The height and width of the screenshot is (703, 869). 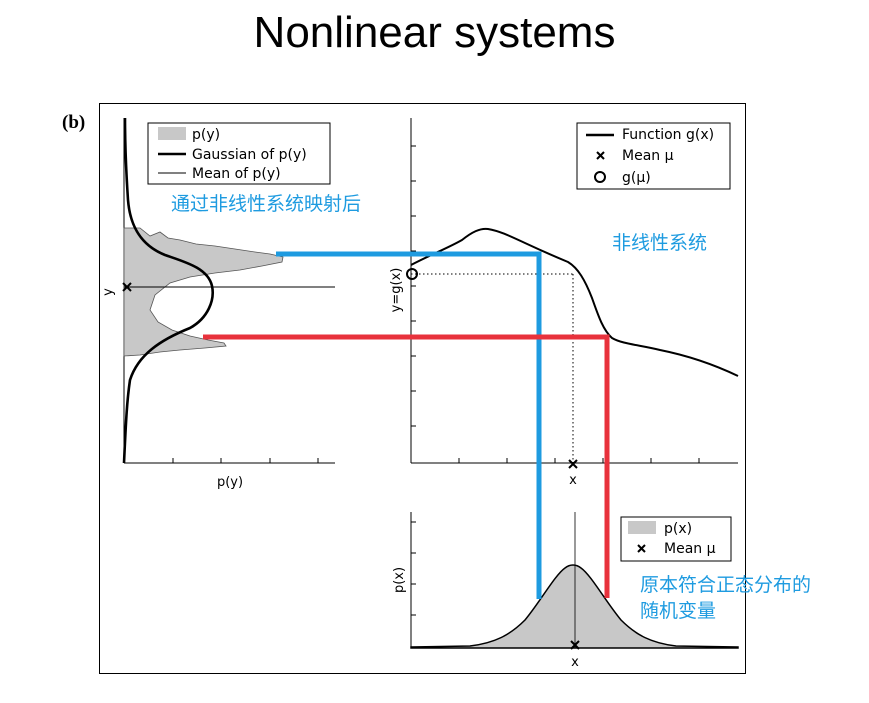 I want to click on annotation-original-line2: 随机变量, so click(x=678, y=611).